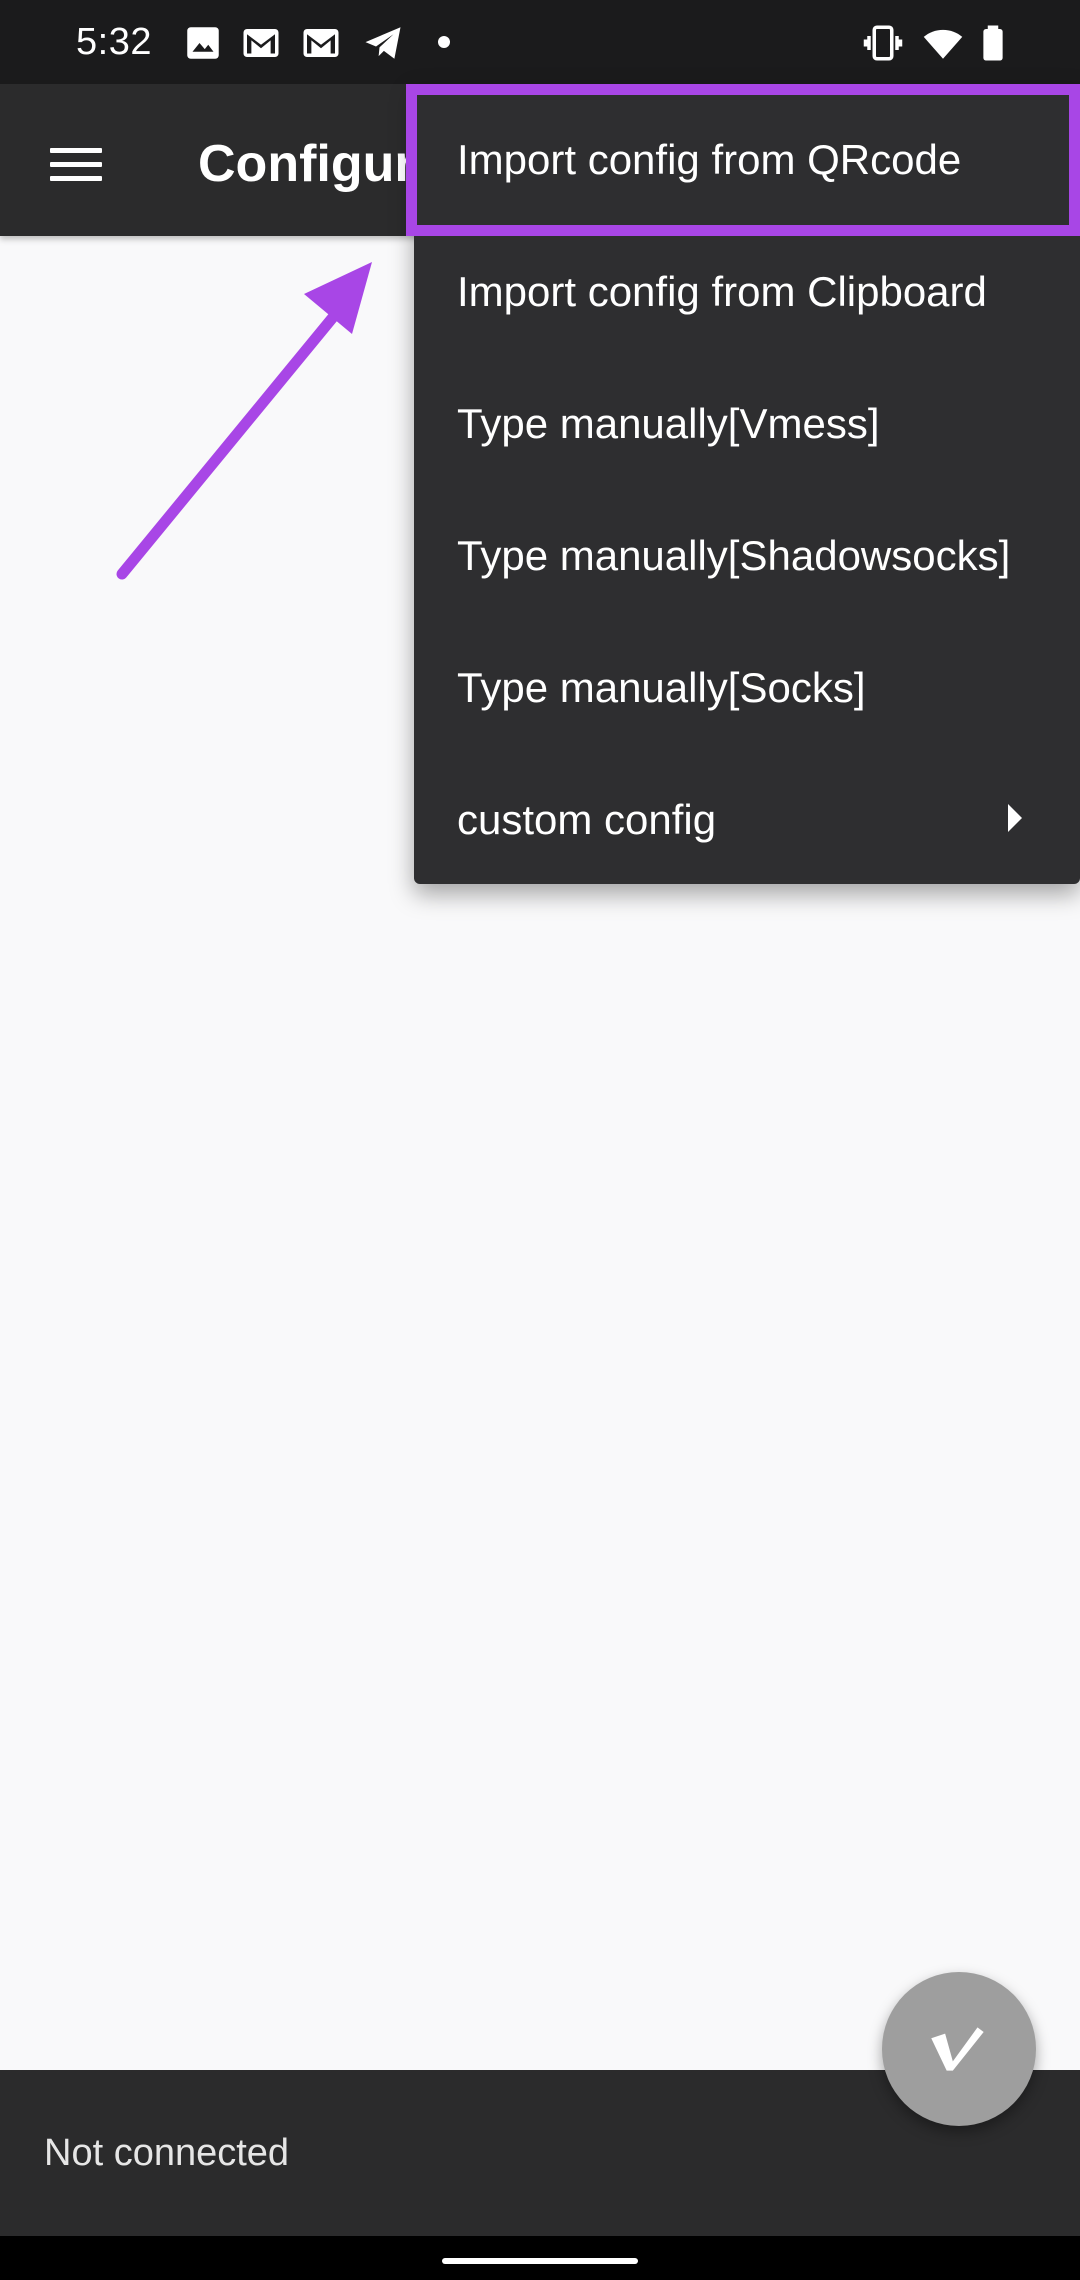 The width and height of the screenshot is (1080, 2280). What do you see at coordinates (540, 42) in the screenshot?
I see `status-bar: 5:32` at bounding box center [540, 42].